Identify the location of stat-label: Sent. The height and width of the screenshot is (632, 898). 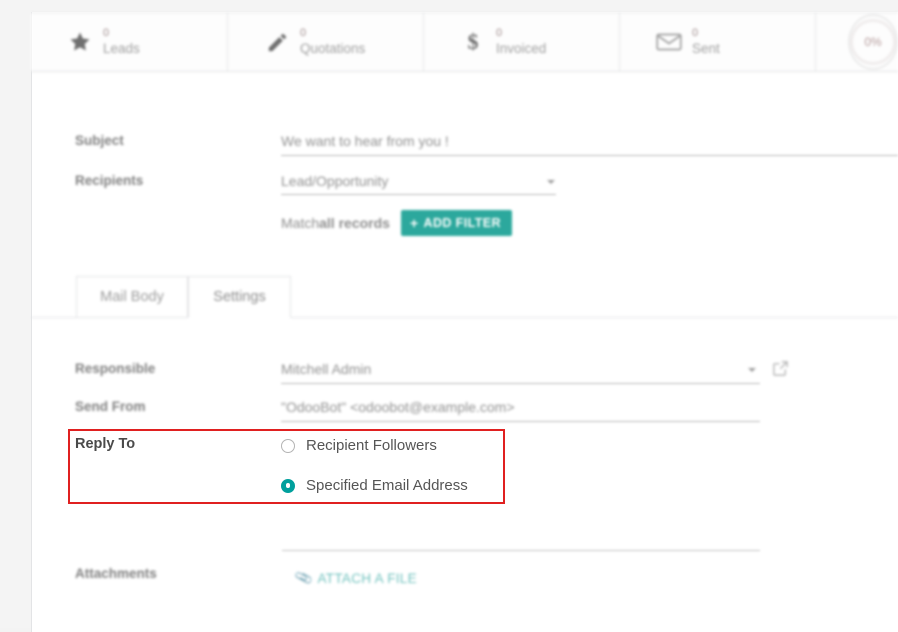
(706, 48).